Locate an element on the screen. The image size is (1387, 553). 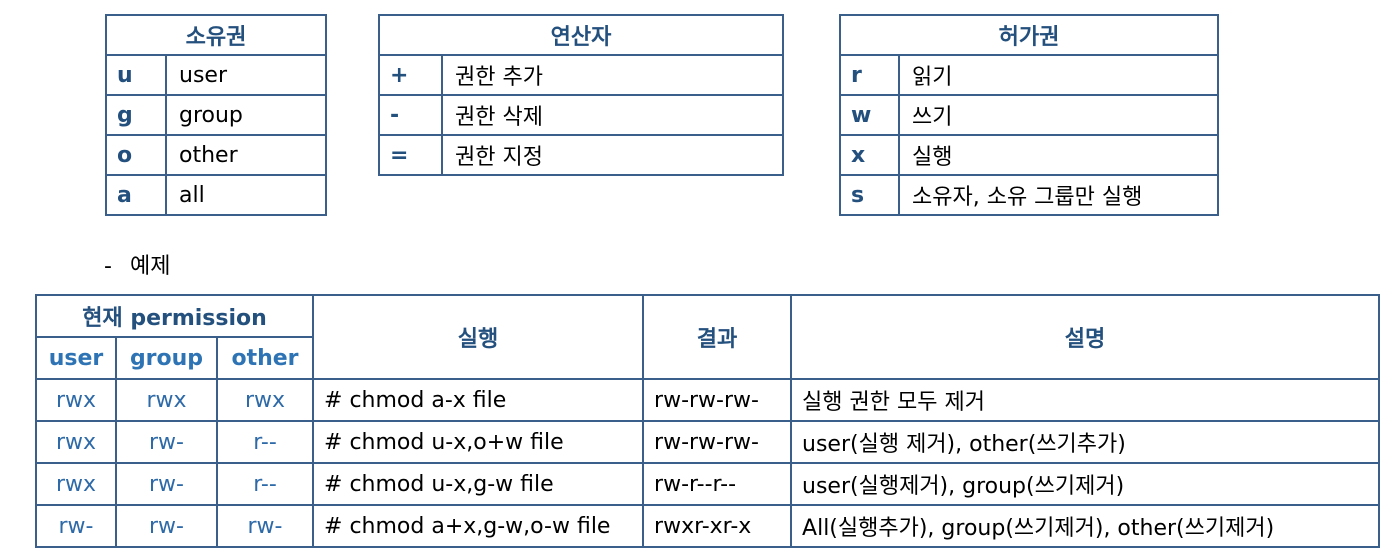
table-row: o other is located at coordinates (216, 155).